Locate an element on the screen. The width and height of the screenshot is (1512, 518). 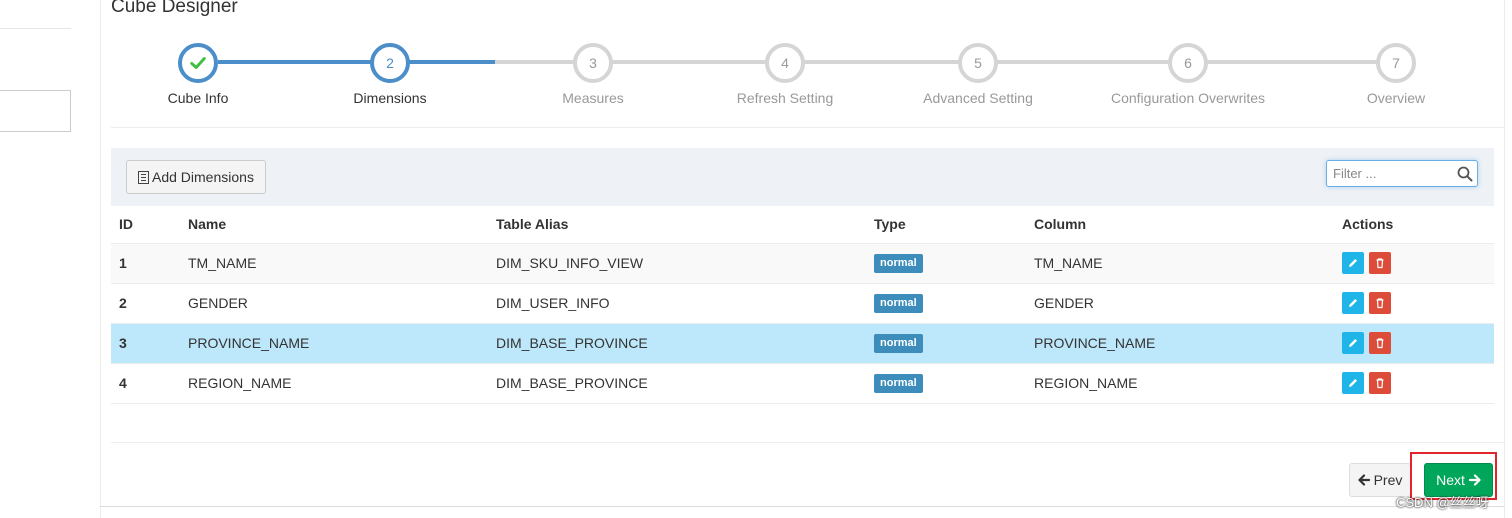
step-configuration-overwrites: 6 Configuration Overwrites is located at coordinates (1188, 74).